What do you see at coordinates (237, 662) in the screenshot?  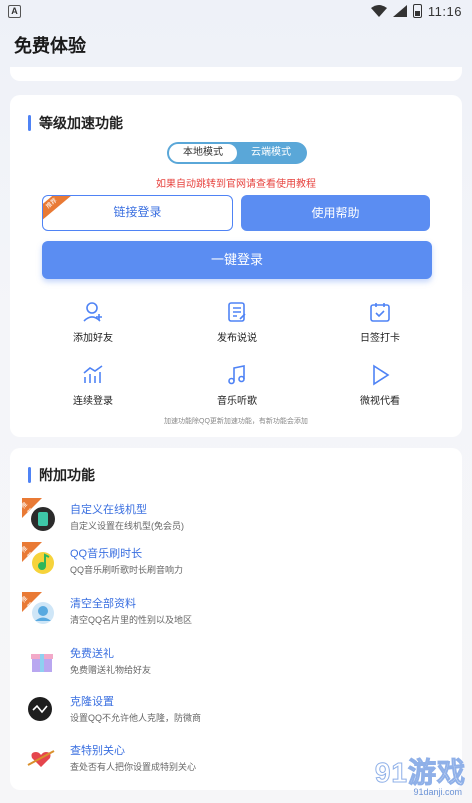 I see `extra-item-free-gift: 免费送礼 免费赠送礼物给好友` at bounding box center [237, 662].